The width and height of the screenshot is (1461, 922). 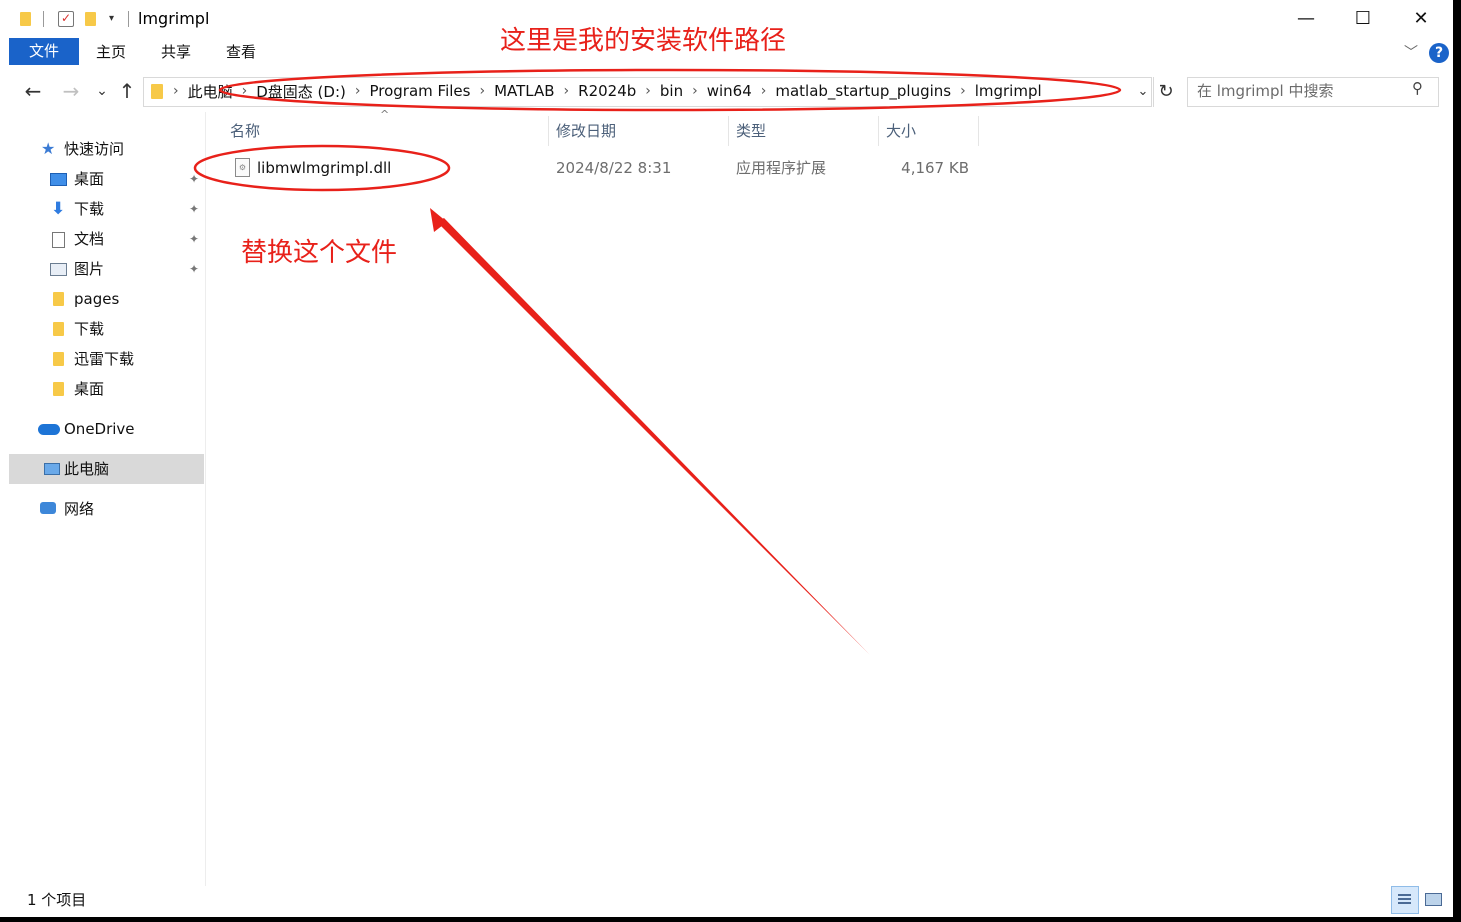 I want to click on details-view-button, so click(x=1405, y=900).